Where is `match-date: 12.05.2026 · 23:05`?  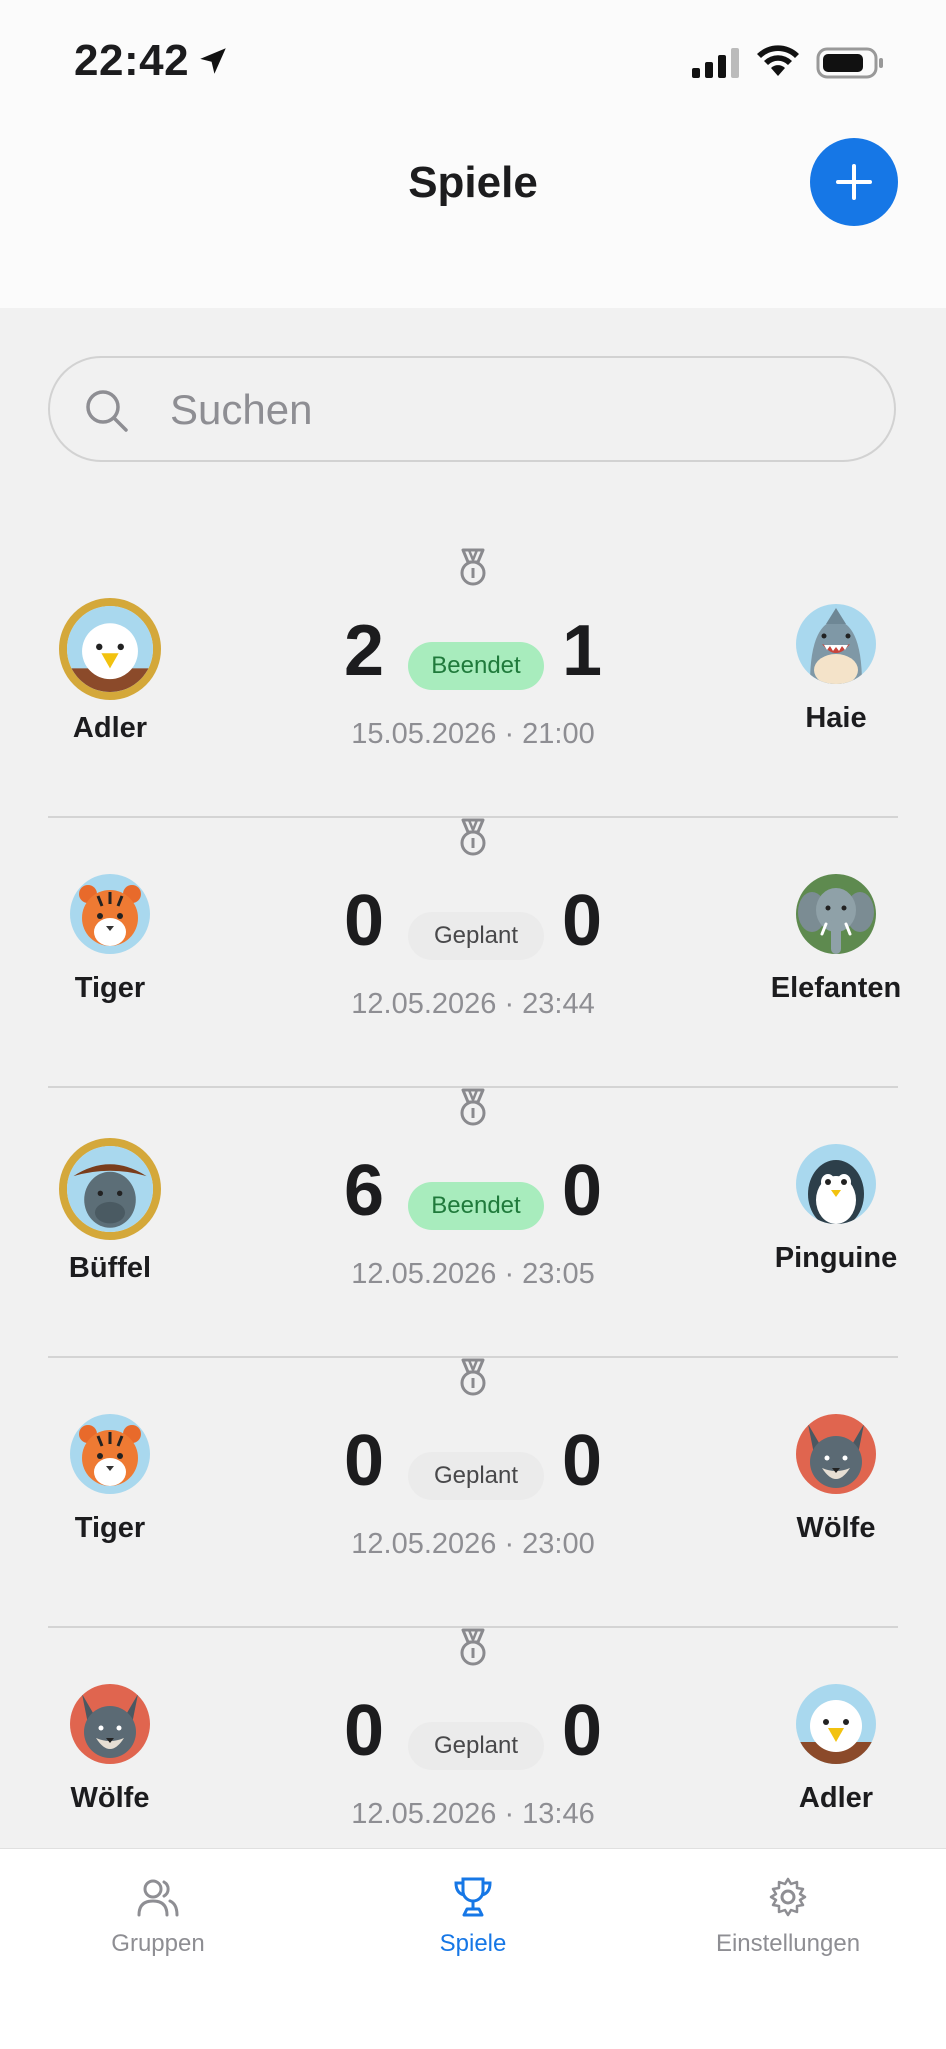
match-date: 12.05.2026 · 23:05 is located at coordinates (473, 1274).